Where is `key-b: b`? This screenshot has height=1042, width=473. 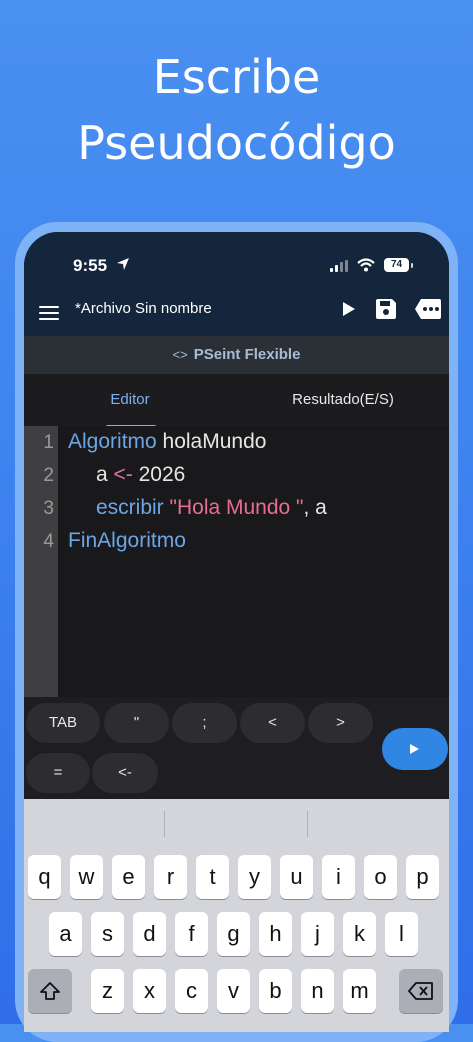
key-b: b is located at coordinates (275, 991).